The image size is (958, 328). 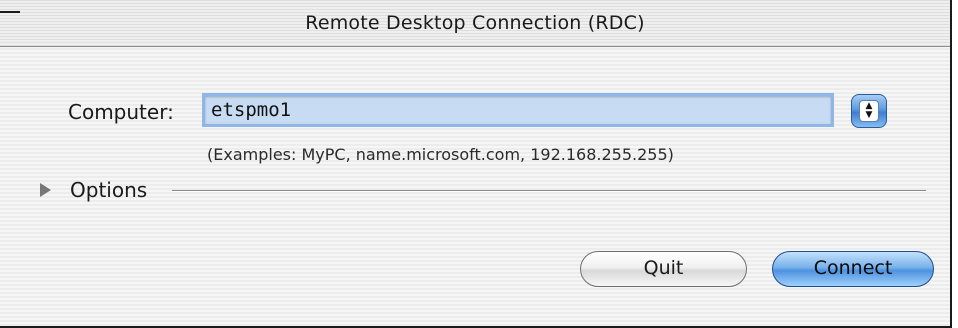 What do you see at coordinates (121, 112) in the screenshot?
I see `computer-label: Computer:` at bounding box center [121, 112].